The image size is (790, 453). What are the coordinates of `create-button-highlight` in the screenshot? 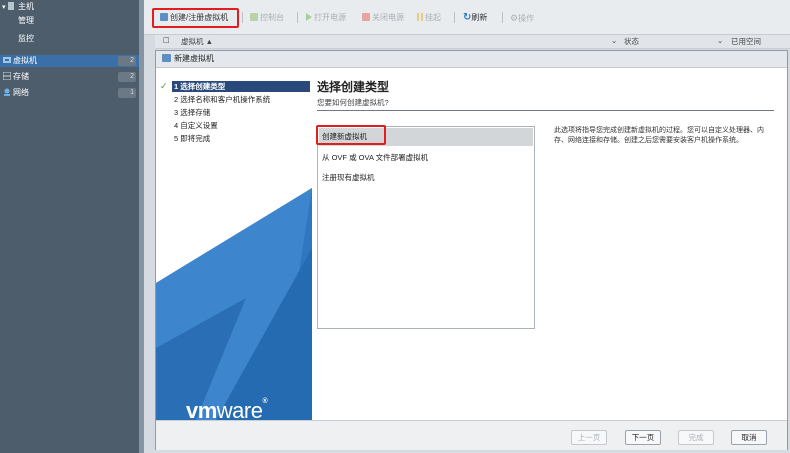 It's located at (195, 18).